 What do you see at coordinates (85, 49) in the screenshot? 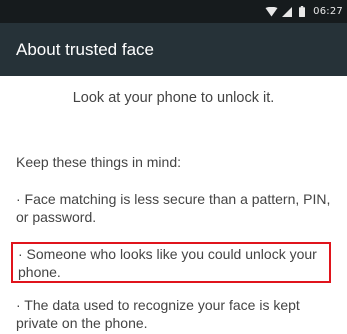
I see `page-title: About trusted face` at bounding box center [85, 49].